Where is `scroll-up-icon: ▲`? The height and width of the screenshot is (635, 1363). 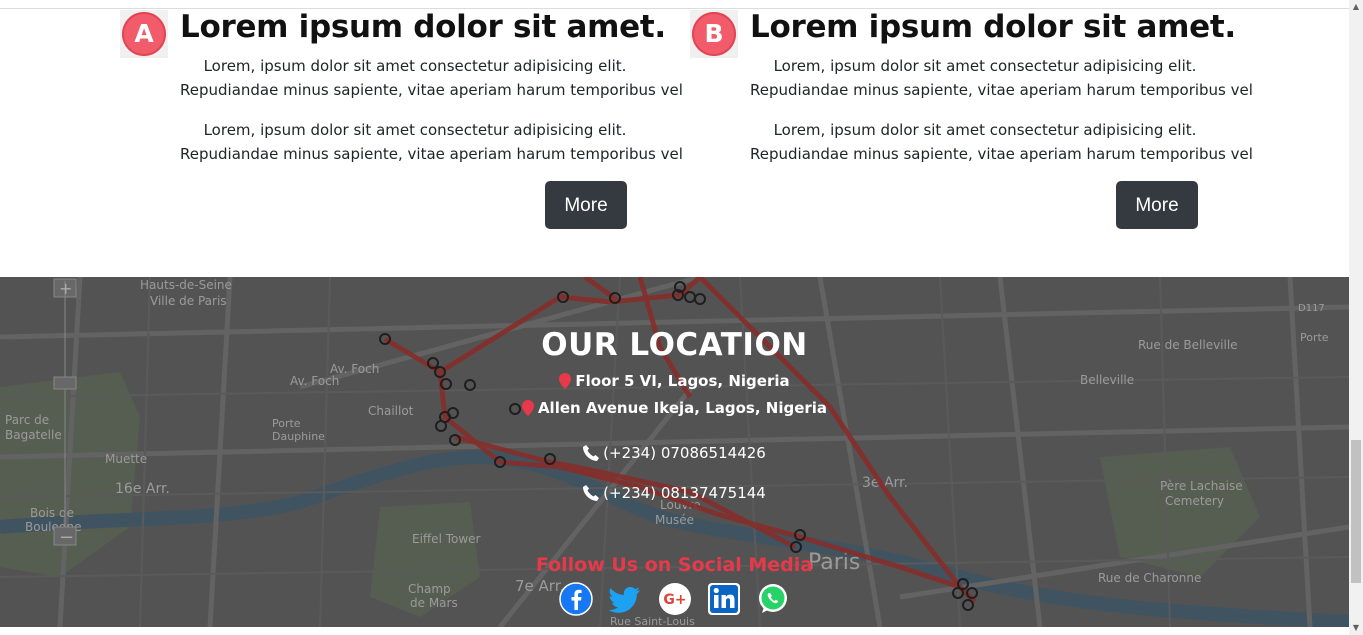 scroll-up-icon: ▲ is located at coordinates (1356, 7).